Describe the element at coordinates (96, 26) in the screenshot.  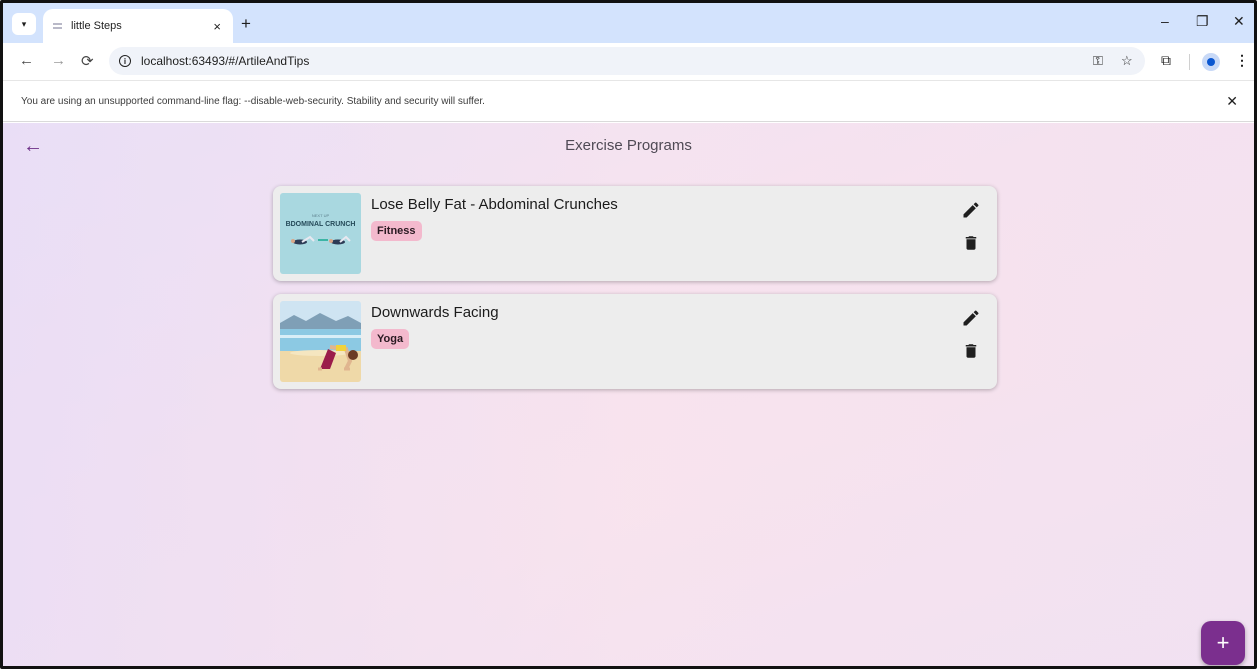
I see `tab-title: little Steps` at that location.